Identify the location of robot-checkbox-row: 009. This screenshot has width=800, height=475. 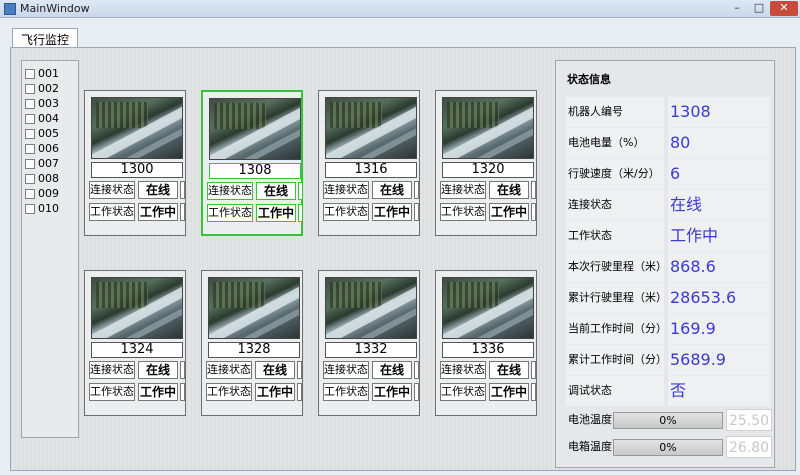
(42, 193).